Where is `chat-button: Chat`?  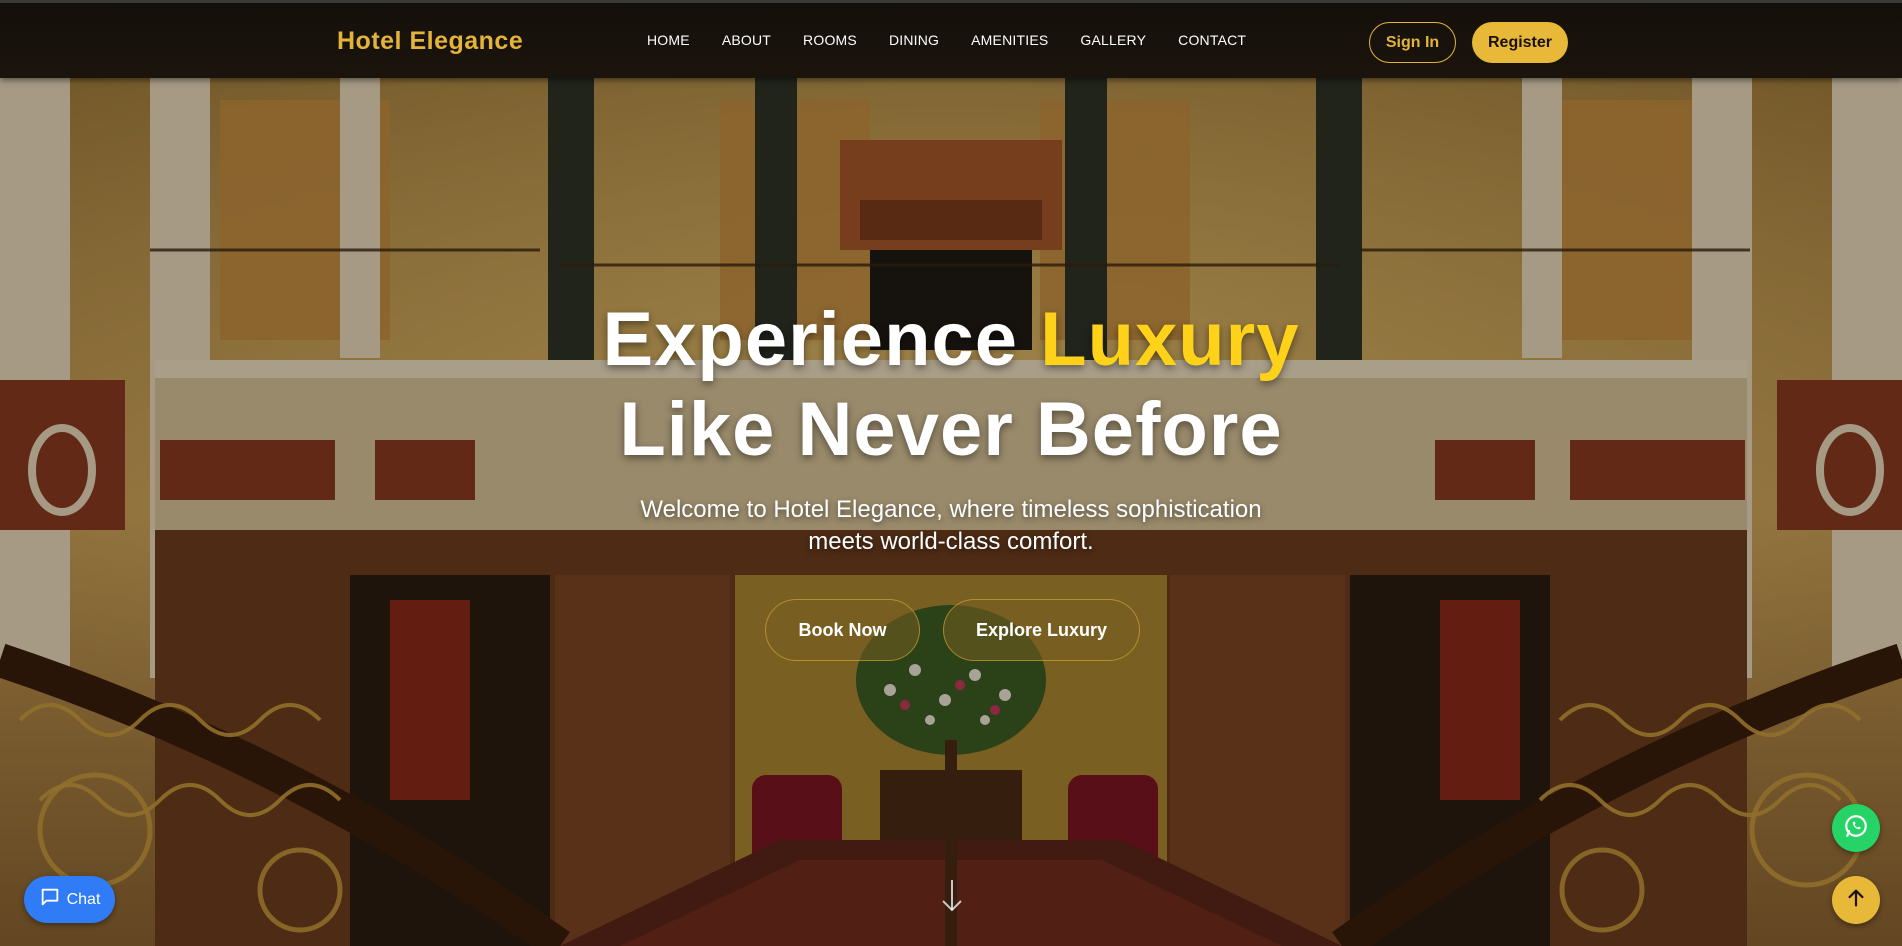 chat-button: Chat is located at coordinates (69, 899).